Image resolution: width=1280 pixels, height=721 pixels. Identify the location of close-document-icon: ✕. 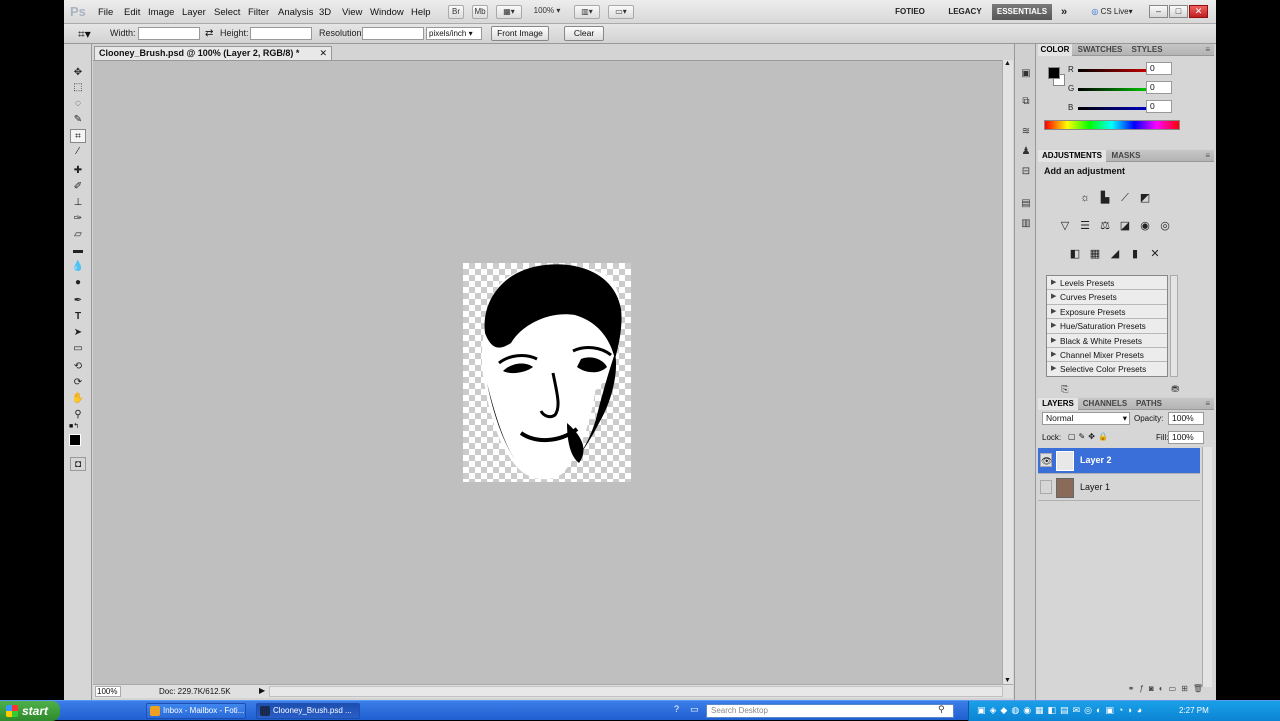
(323, 53).